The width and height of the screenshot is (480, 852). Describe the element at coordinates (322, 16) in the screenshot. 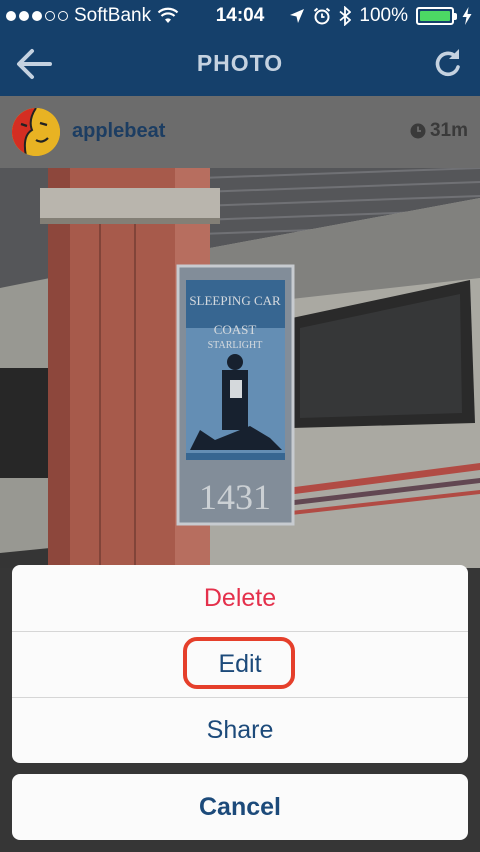

I see `alarm-icon` at that location.